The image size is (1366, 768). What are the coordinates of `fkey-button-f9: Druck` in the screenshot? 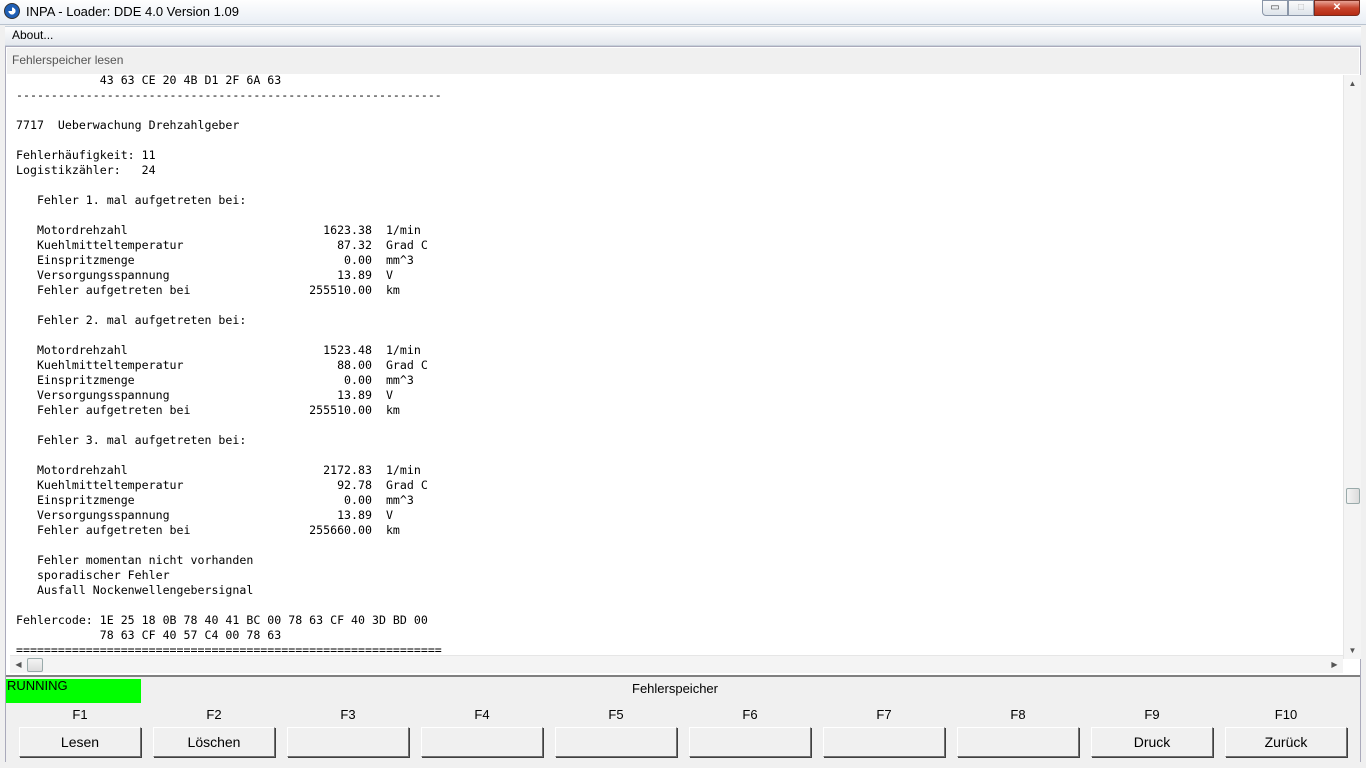 It's located at (1152, 742).